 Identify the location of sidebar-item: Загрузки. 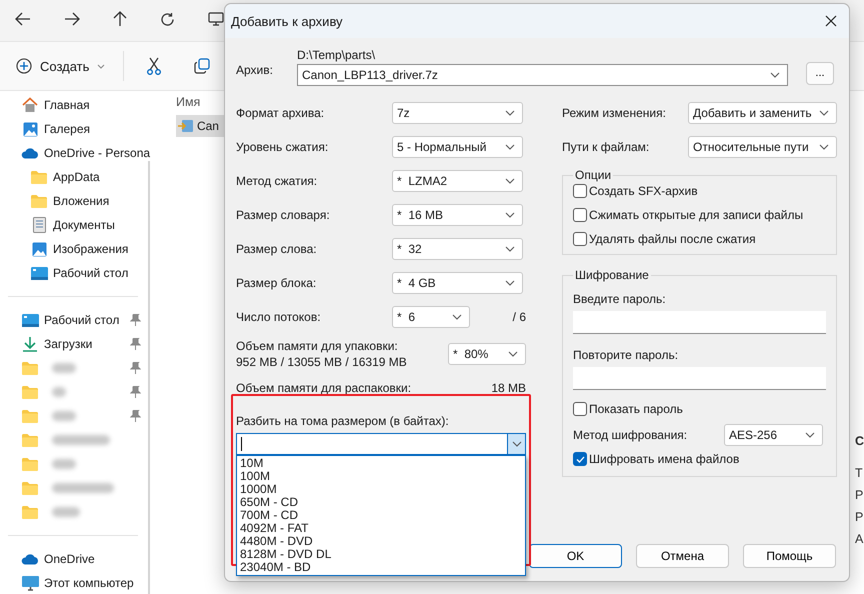
(73, 344).